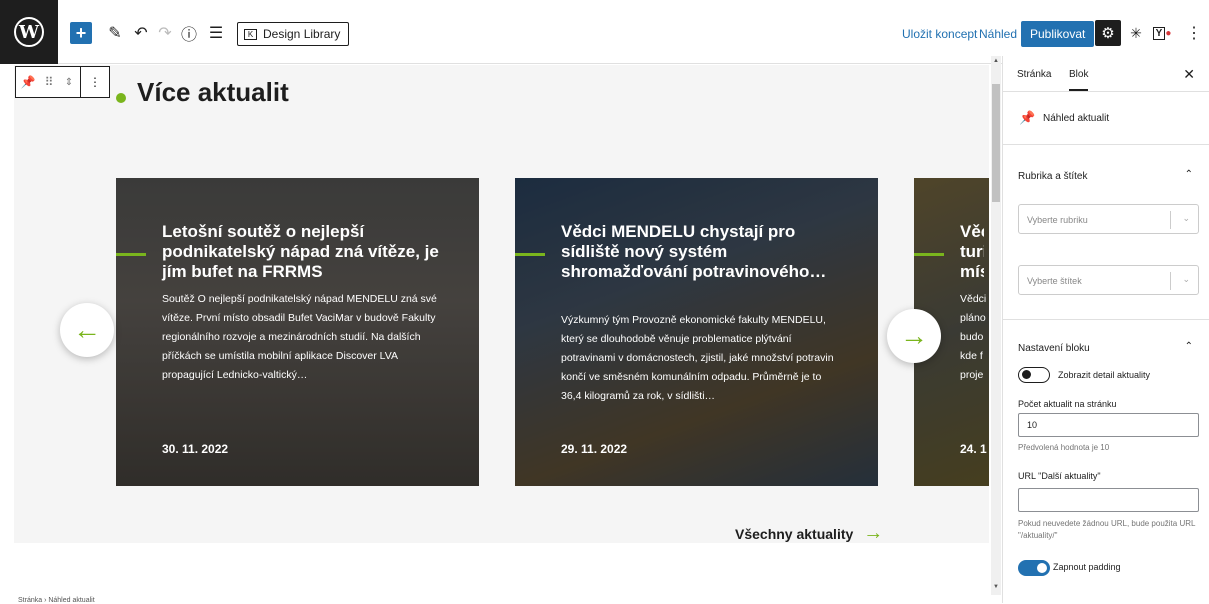  I want to click on carousel-next-arrow-icon: →, so click(914, 336).